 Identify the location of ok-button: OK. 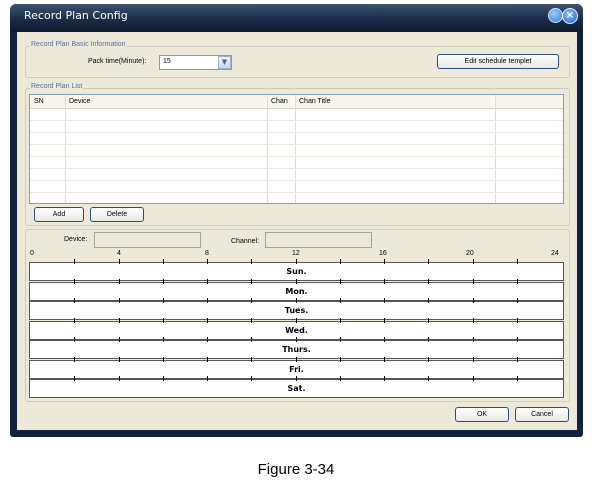
(482, 414).